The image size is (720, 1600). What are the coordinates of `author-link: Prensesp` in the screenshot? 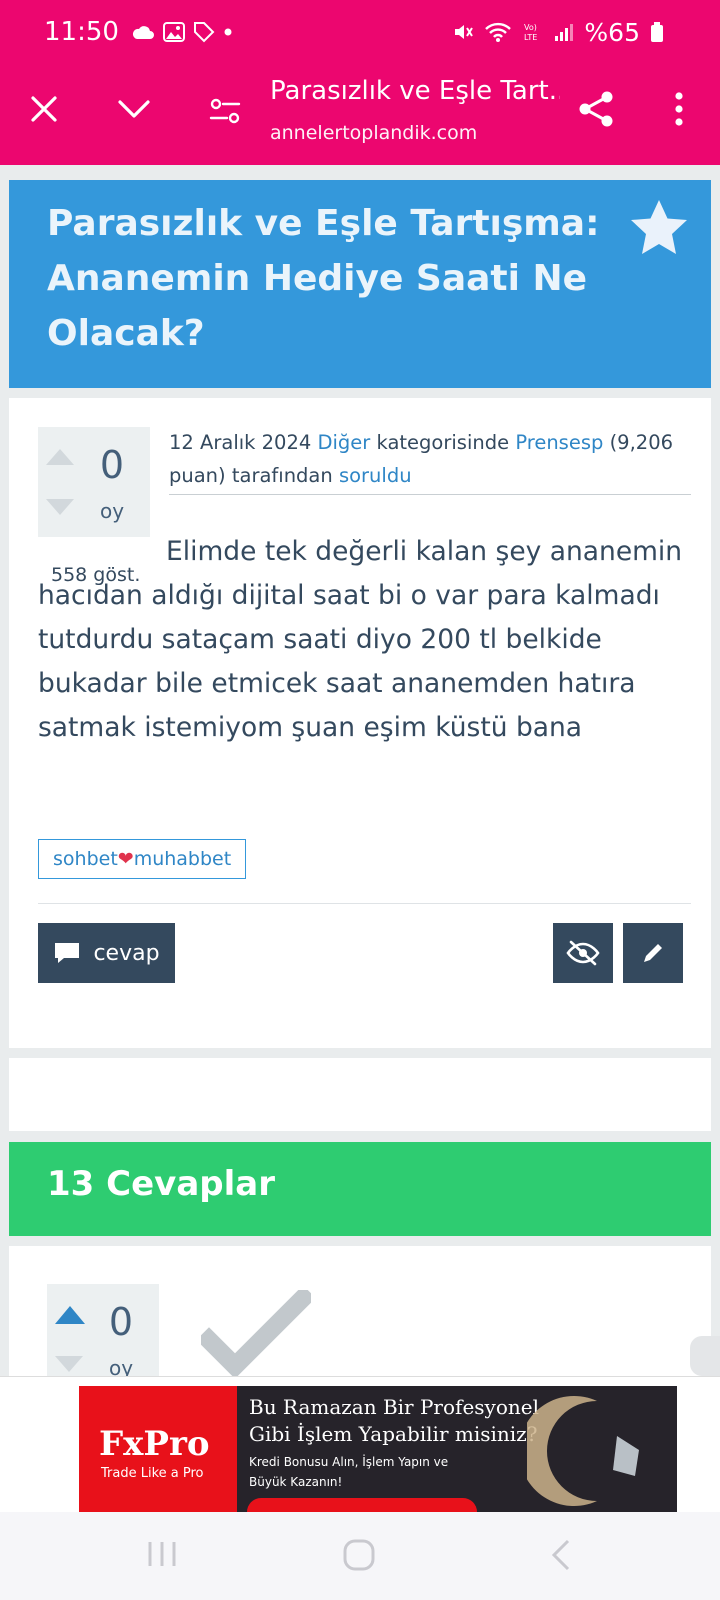 It's located at (559, 442).